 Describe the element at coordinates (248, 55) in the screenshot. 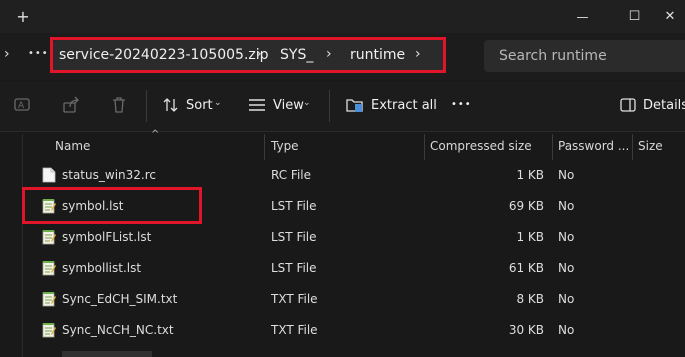

I see `address-highlight-box` at that location.